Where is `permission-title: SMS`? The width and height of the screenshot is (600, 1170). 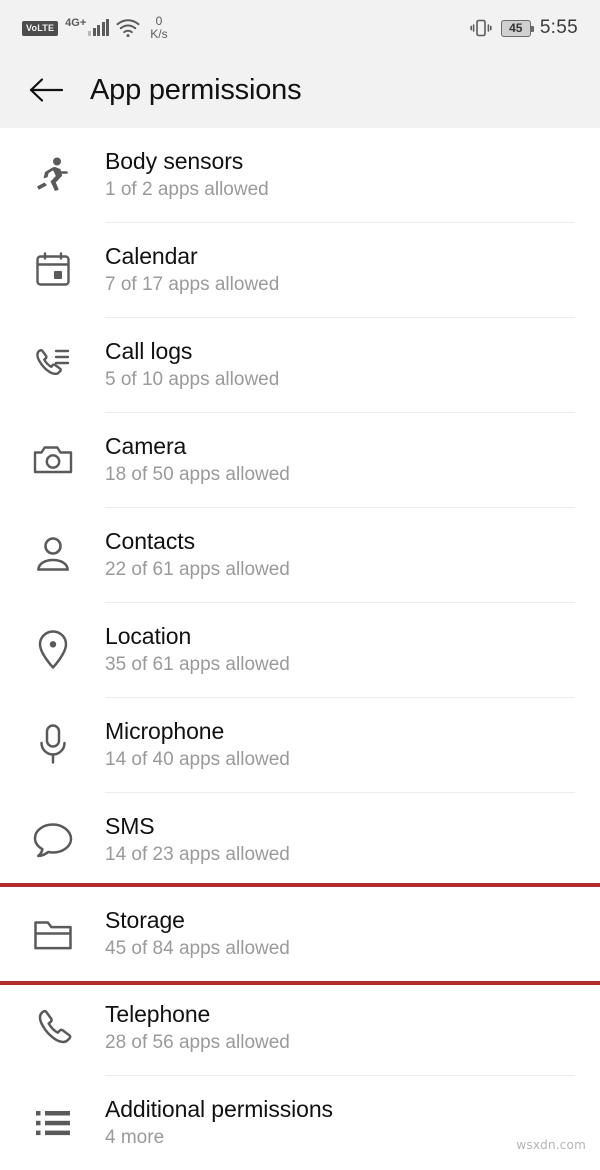 permission-title: SMS is located at coordinates (130, 826).